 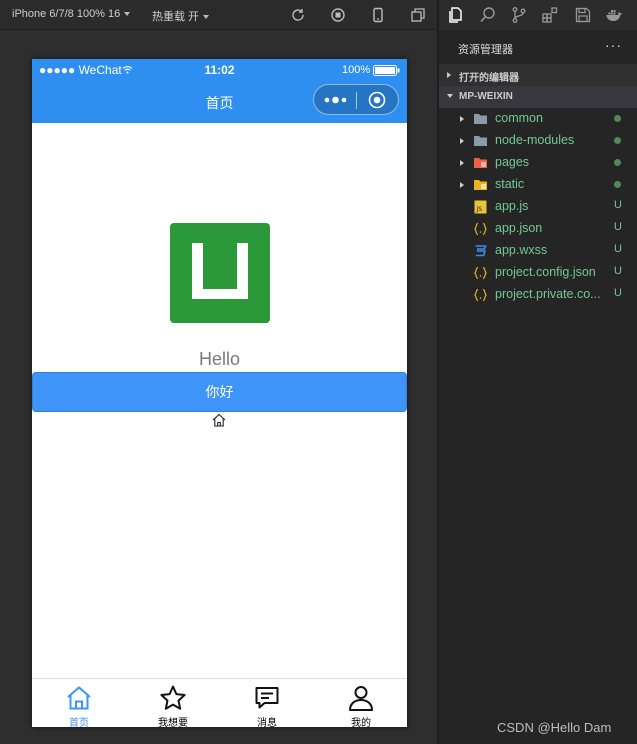 I want to click on activity-bar, so click(x=538, y=15).